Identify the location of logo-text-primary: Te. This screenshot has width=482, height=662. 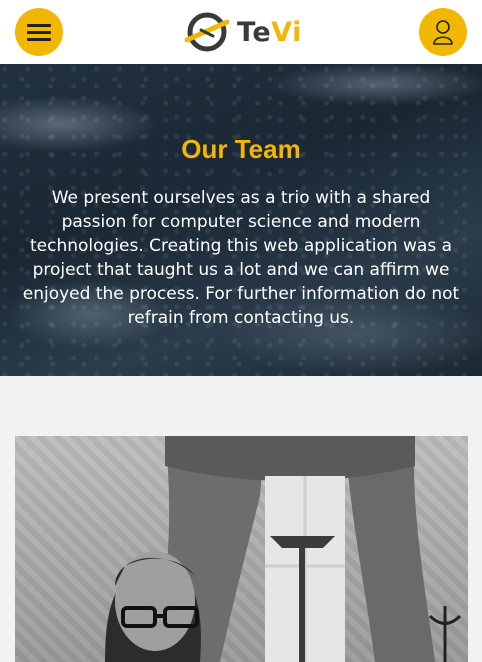
(254, 32).